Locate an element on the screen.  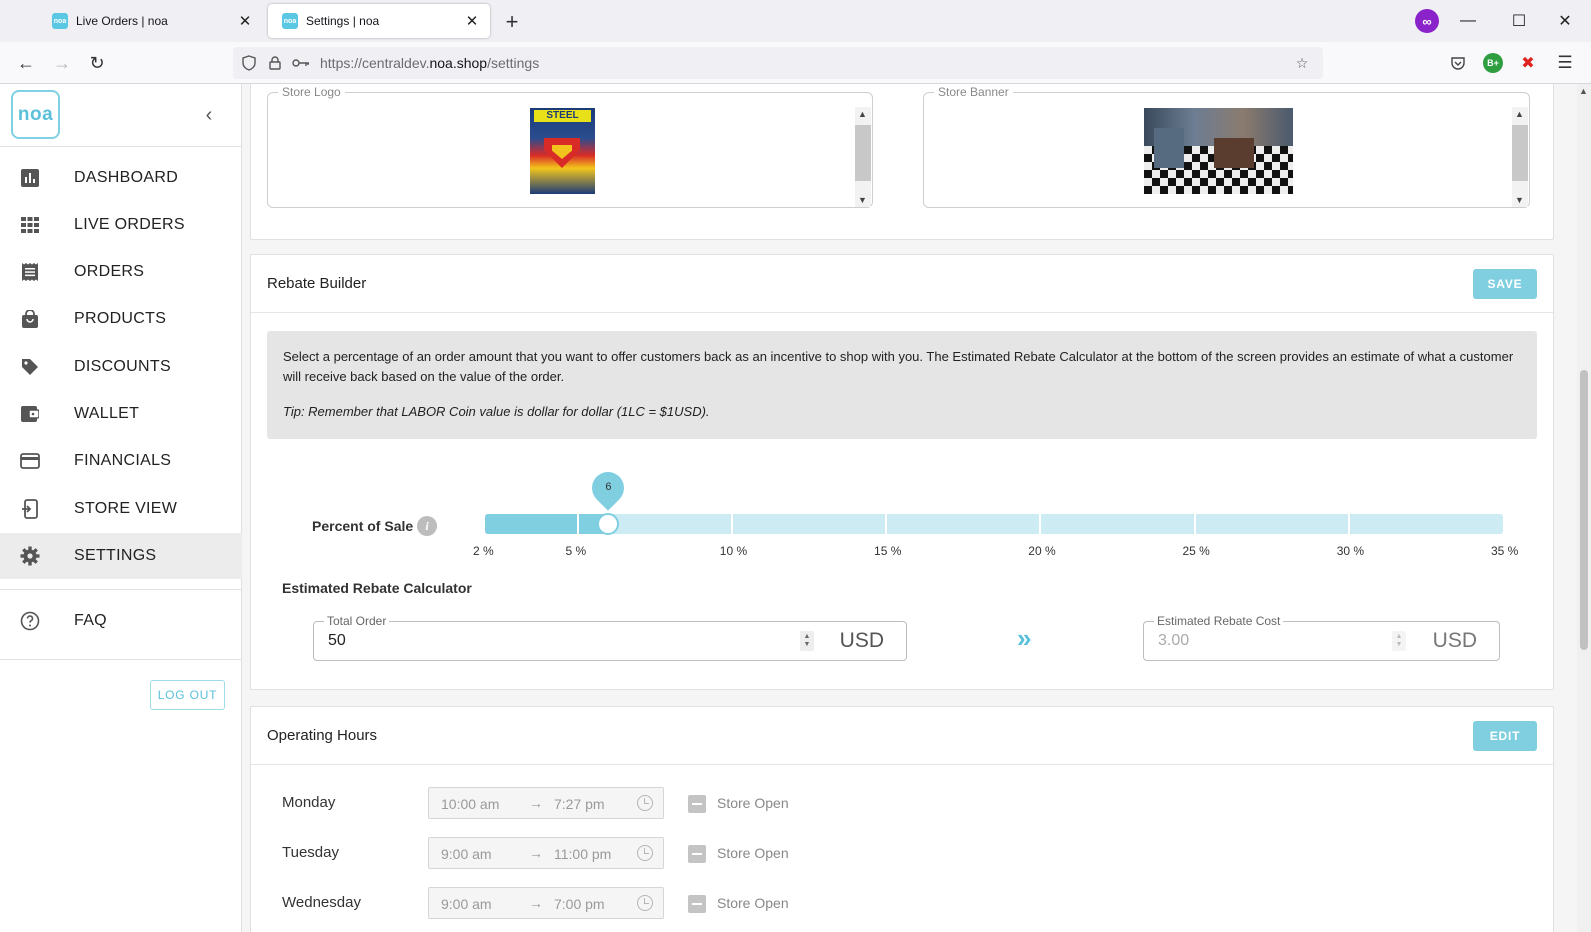
edit-button: EDIT is located at coordinates (1505, 735).